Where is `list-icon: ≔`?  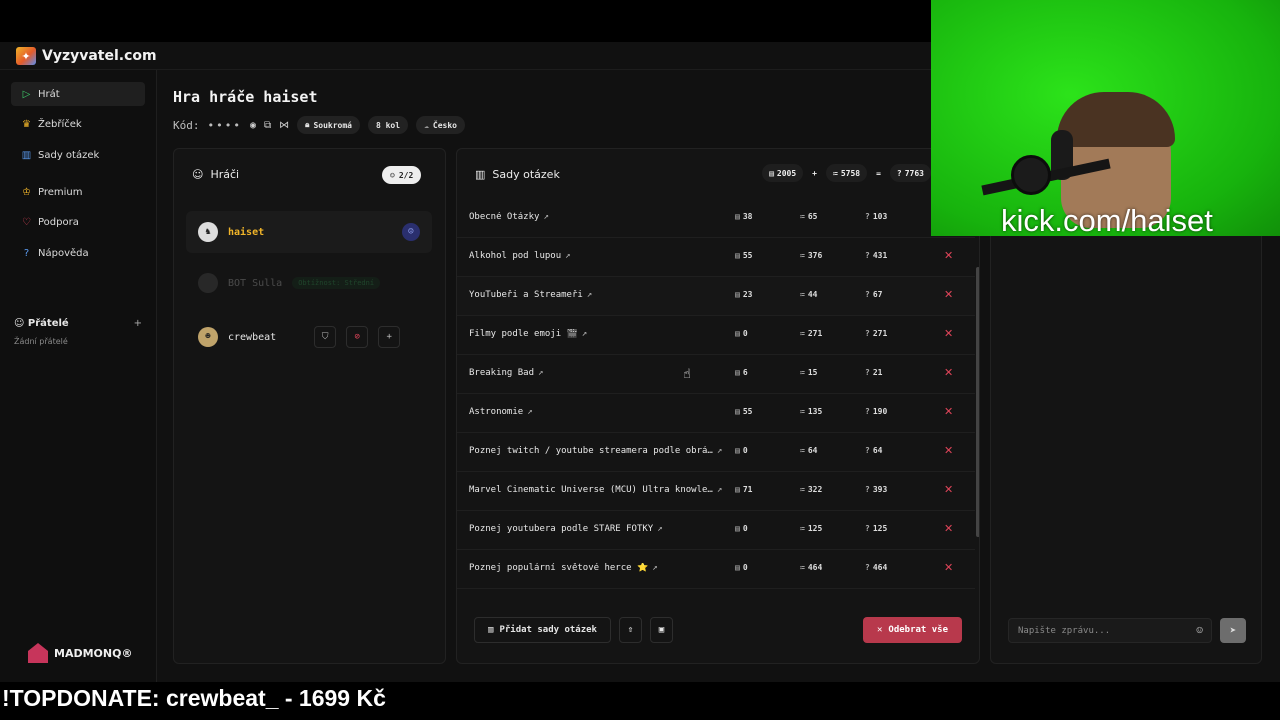 list-icon: ≔ is located at coordinates (835, 173).